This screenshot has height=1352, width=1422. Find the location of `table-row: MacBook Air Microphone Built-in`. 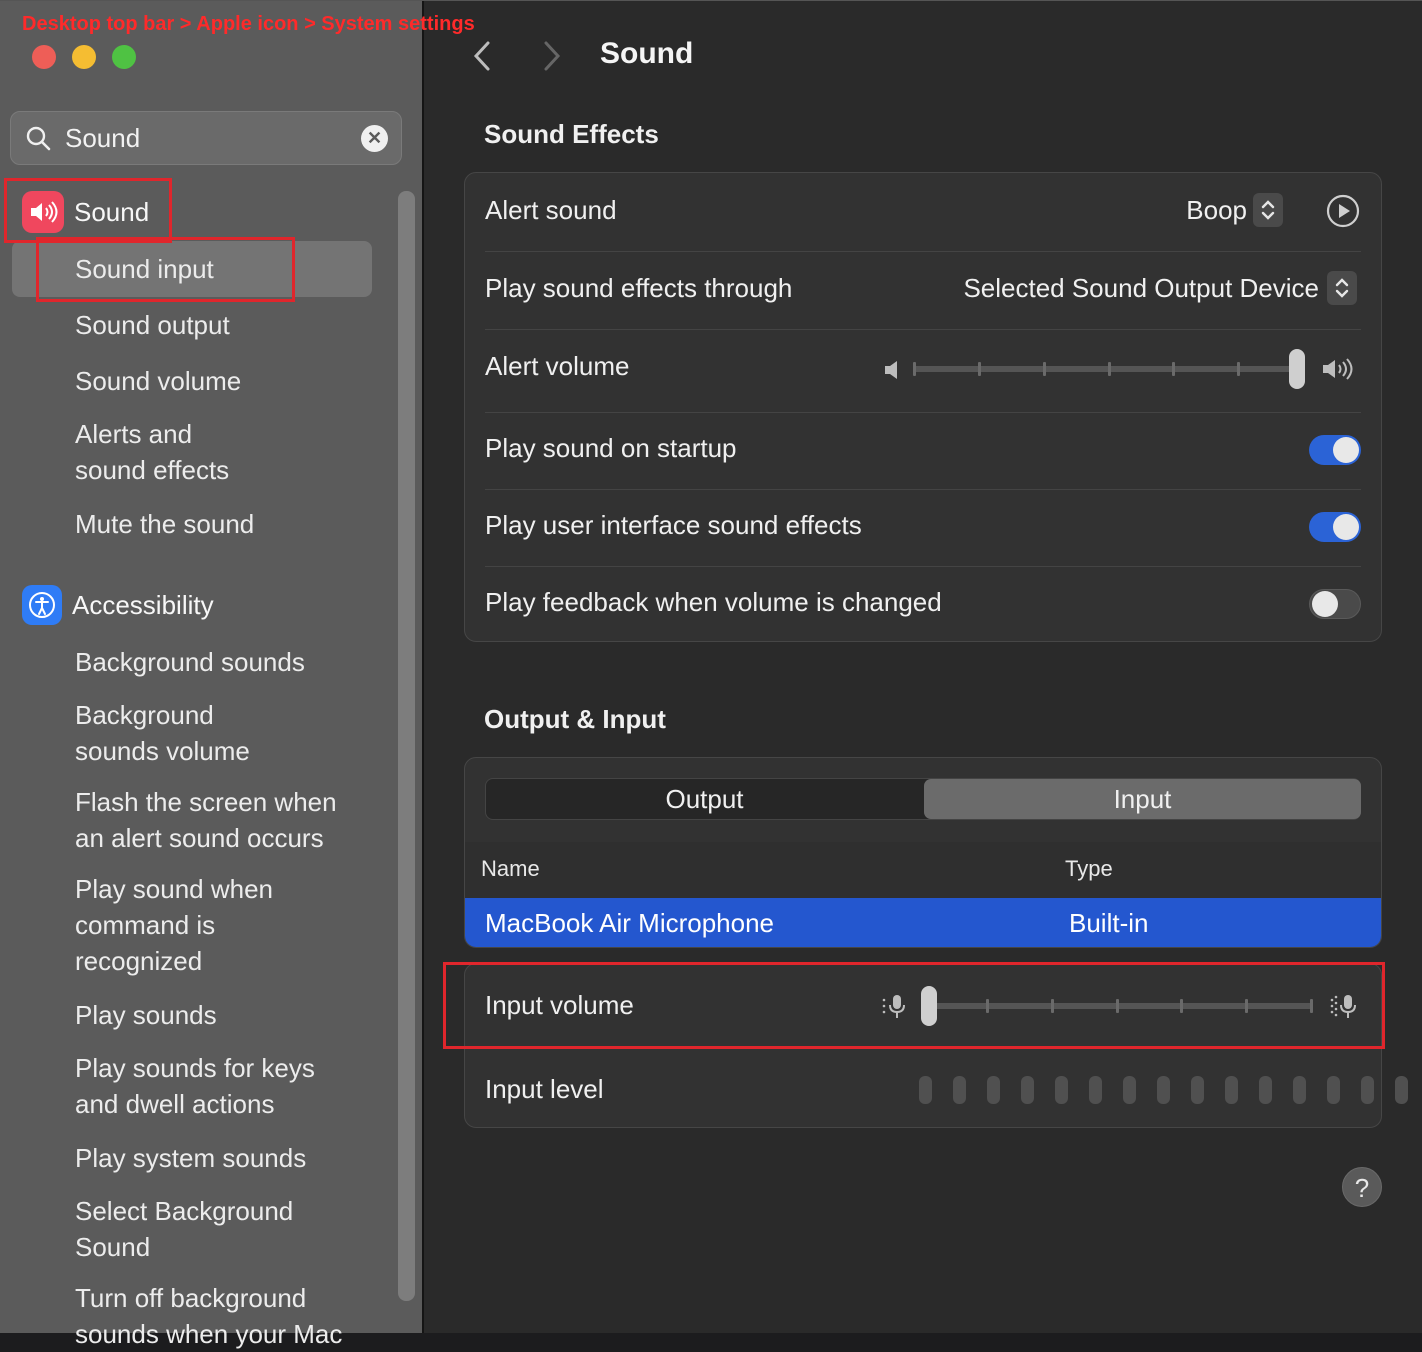

table-row: MacBook Air Microphone Built-in is located at coordinates (923, 922).